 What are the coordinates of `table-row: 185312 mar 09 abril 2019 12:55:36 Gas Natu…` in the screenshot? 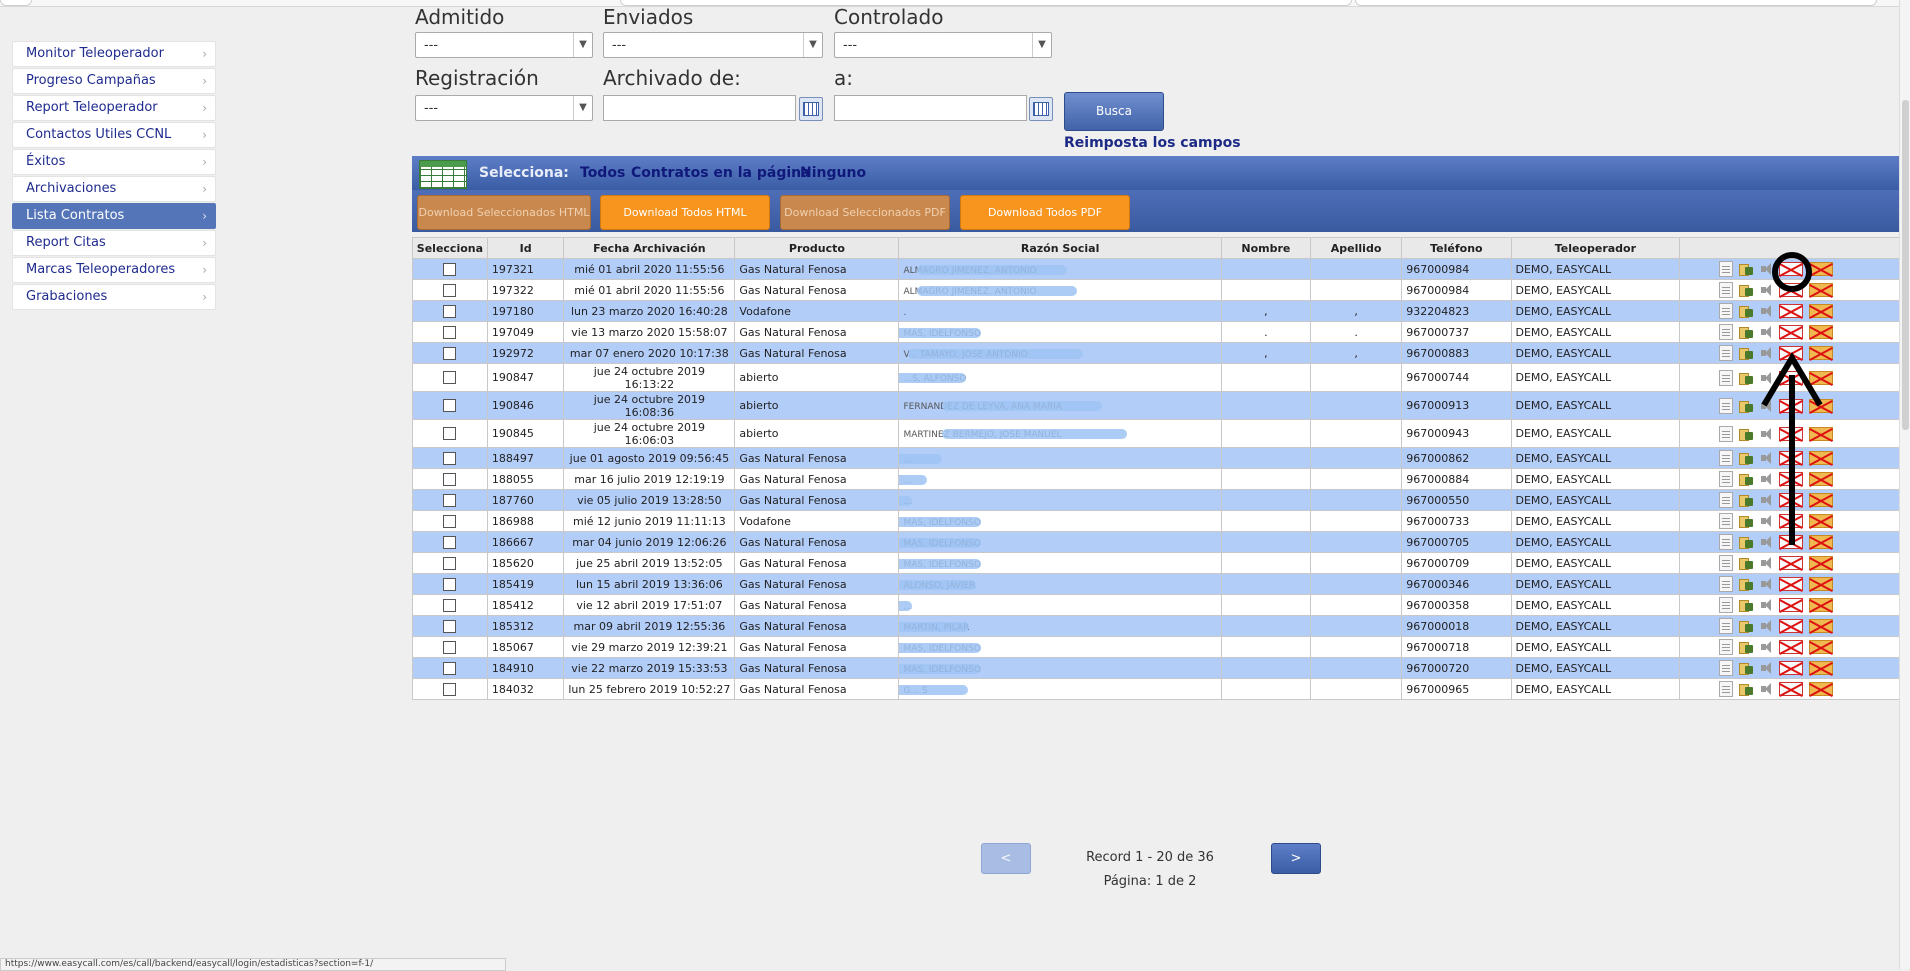 It's located at (1161, 626).